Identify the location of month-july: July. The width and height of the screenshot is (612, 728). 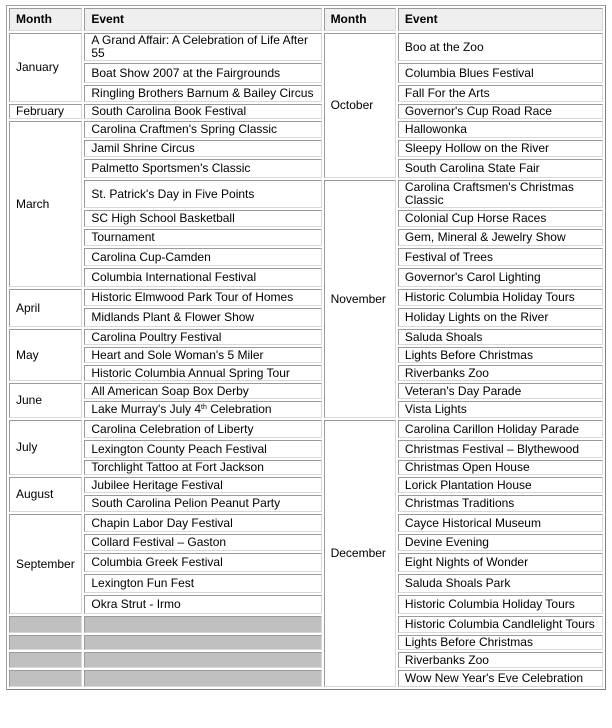
(46, 447).